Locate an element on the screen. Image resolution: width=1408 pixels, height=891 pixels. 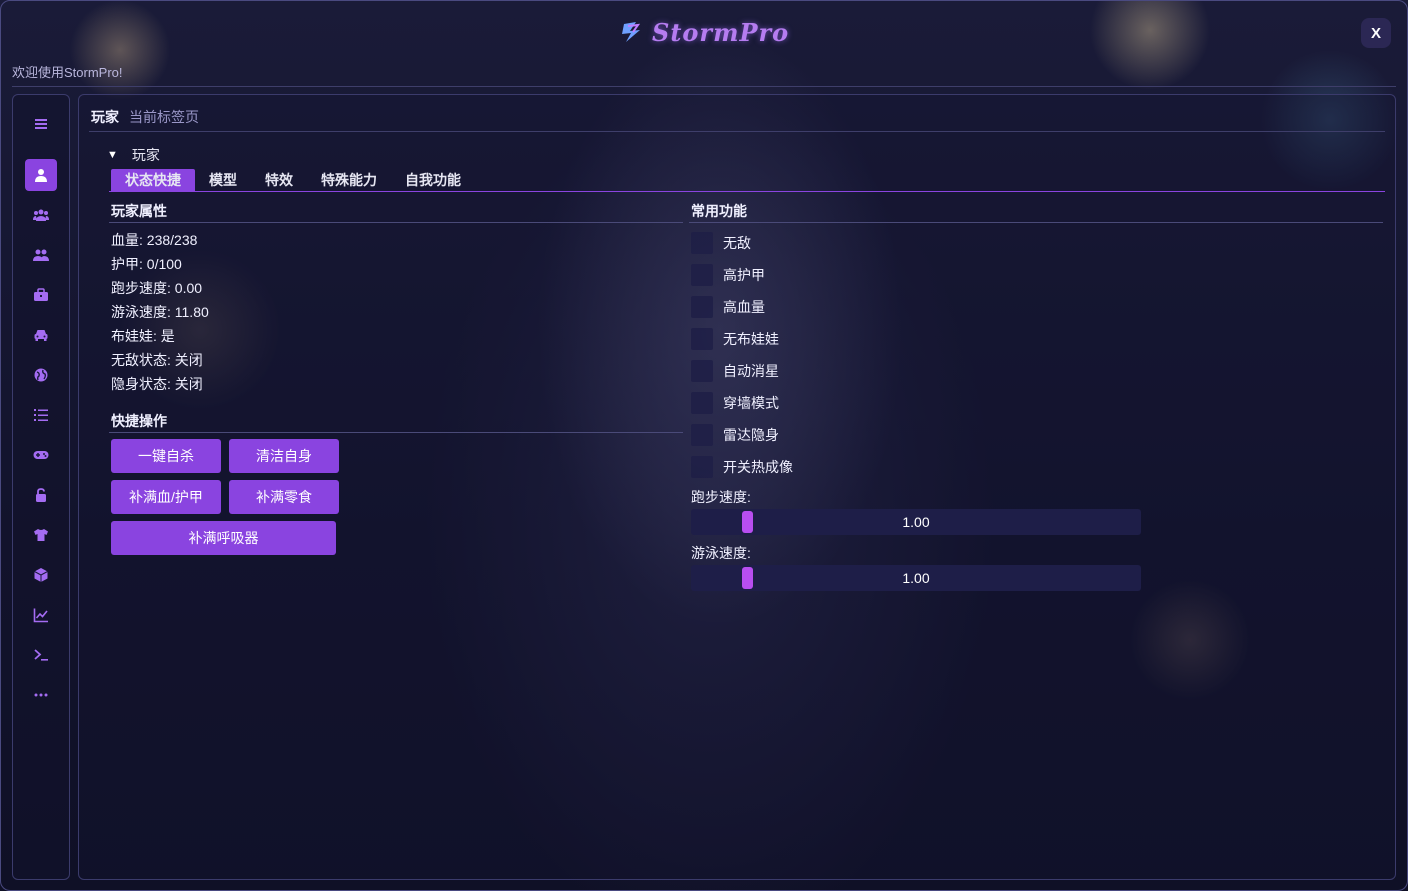
toggle-thermal-vision: 开关热成像 is located at coordinates (742, 467).